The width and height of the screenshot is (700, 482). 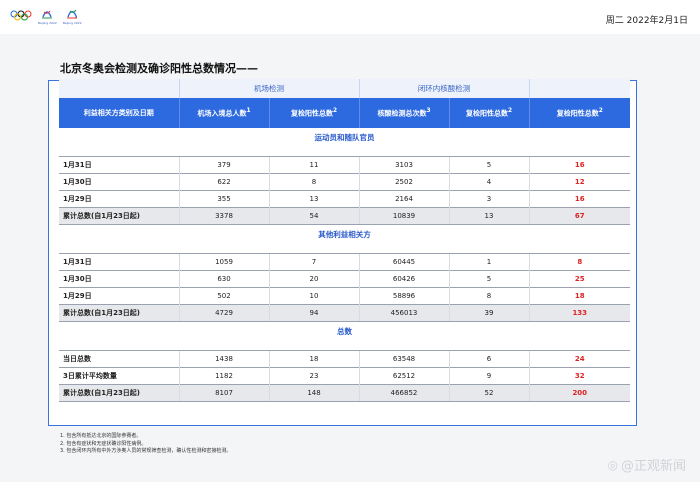 I want to click on cell-loop-positive: 9, so click(x=488, y=376).